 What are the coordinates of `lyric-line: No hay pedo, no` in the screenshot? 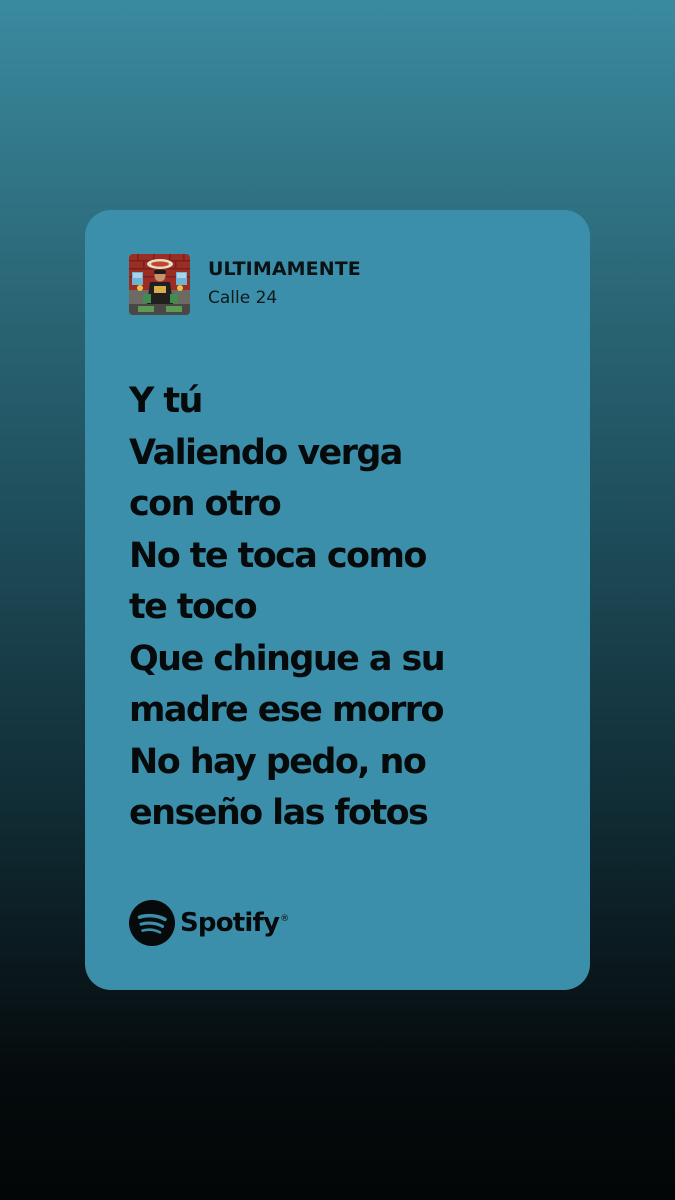 It's located at (278, 761).